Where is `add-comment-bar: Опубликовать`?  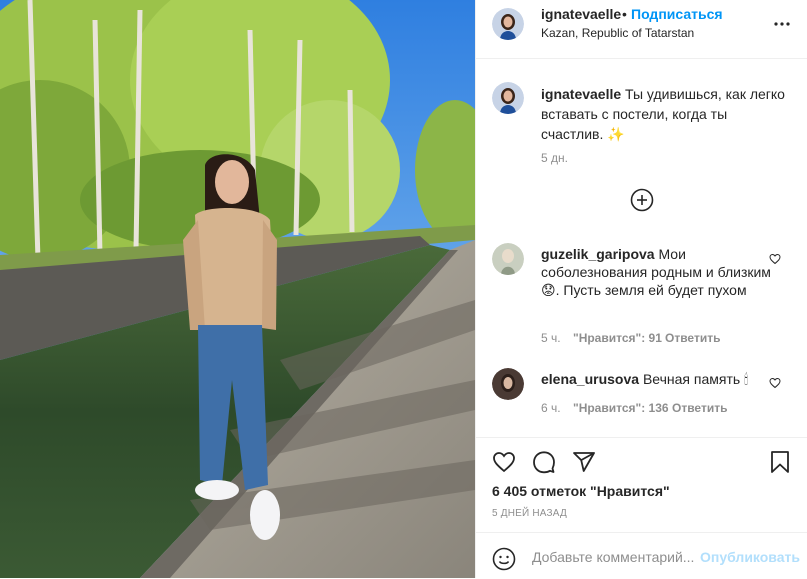 add-comment-bar: Опубликовать is located at coordinates (641, 555).